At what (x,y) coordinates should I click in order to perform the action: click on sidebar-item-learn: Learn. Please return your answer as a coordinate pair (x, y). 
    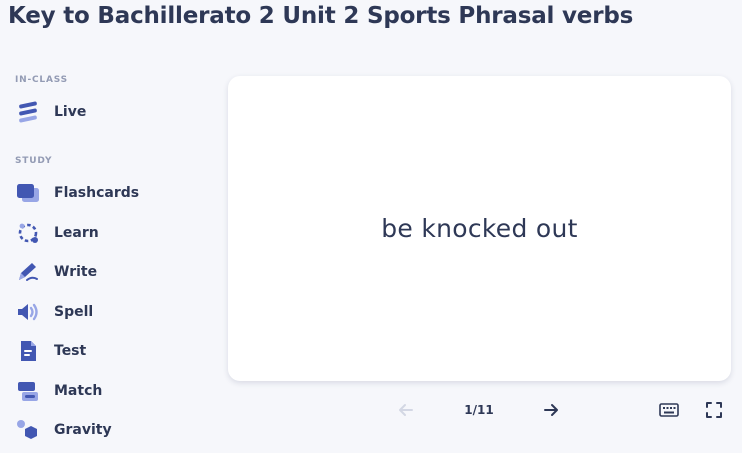
    Looking at the image, I should click on (104, 233).